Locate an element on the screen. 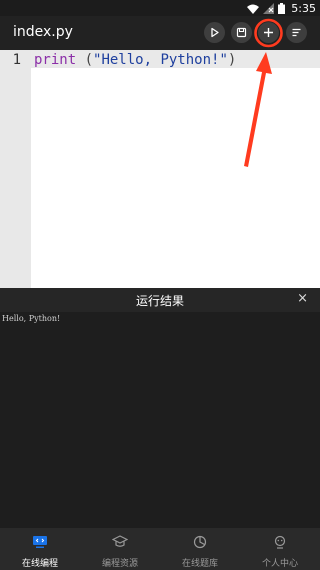  status-icons: 5:35 is located at coordinates (281, 8).